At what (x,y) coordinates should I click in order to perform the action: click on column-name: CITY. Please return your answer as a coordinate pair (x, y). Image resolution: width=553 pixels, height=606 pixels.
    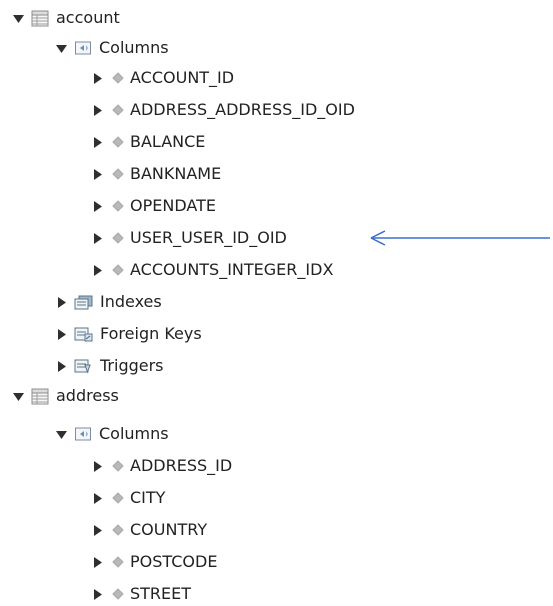
    Looking at the image, I should click on (148, 497).